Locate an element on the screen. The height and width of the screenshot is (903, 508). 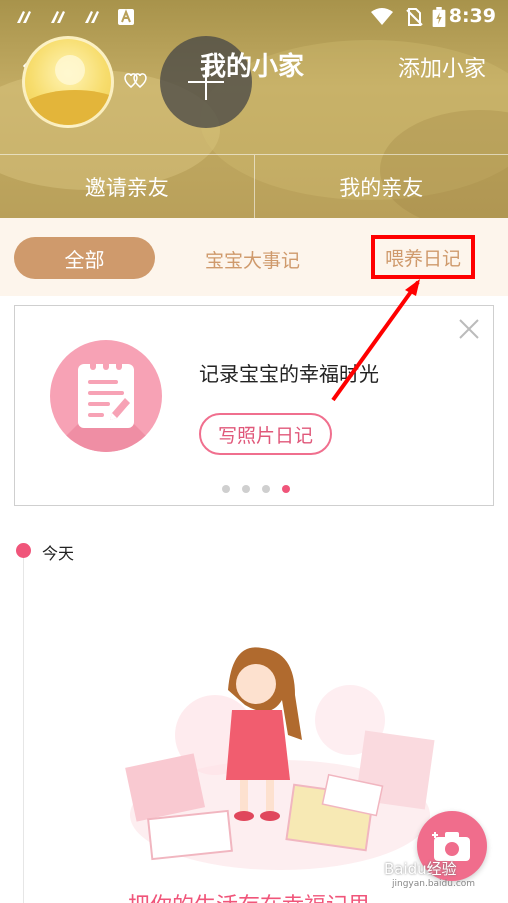
bottom-slogan: 把你的生活存在幸福记里 is located at coordinates (249, 895).